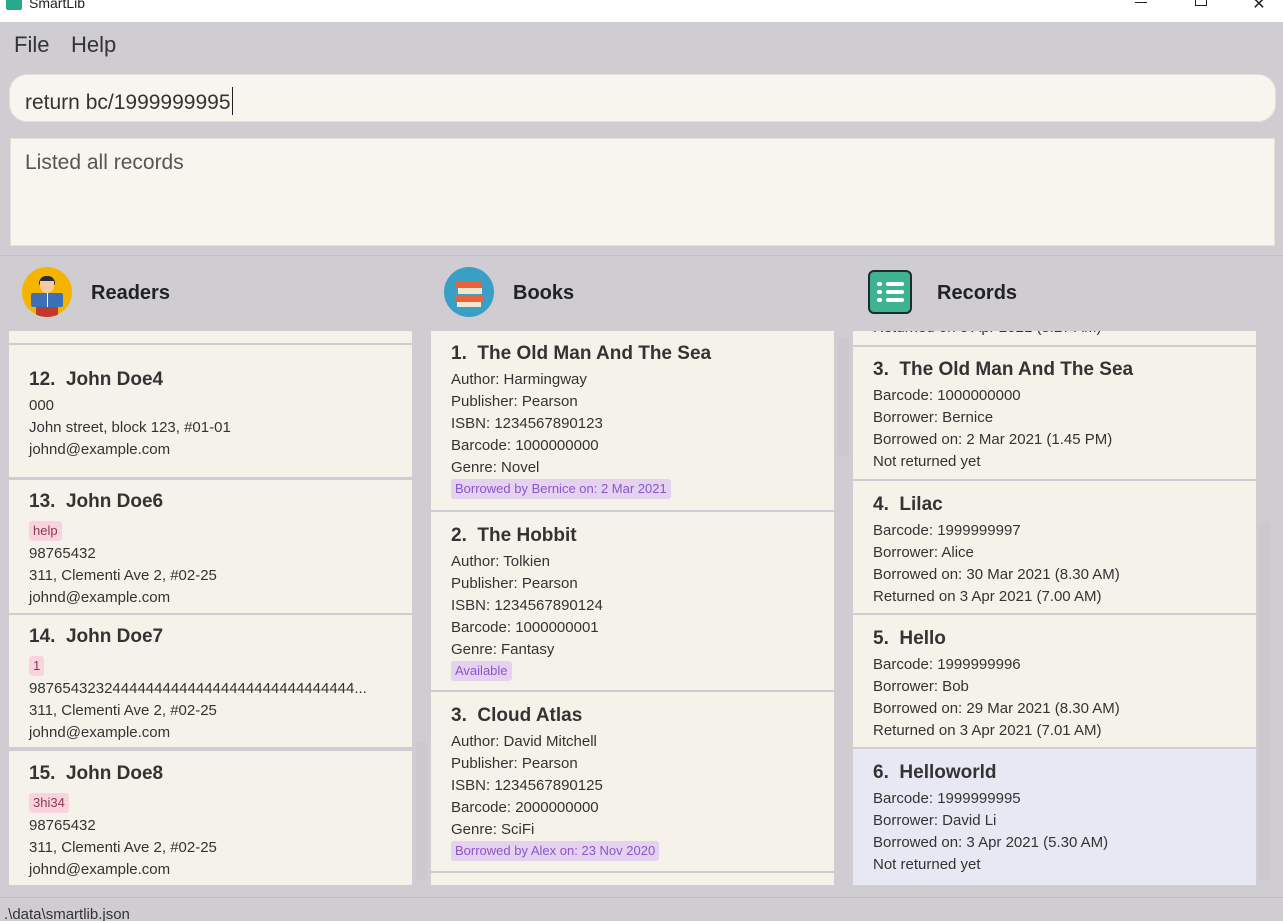 Image resolution: width=1283 pixels, height=921 pixels. Describe the element at coordinates (481, 671) in the screenshot. I see `book-status-badge: Available` at that location.